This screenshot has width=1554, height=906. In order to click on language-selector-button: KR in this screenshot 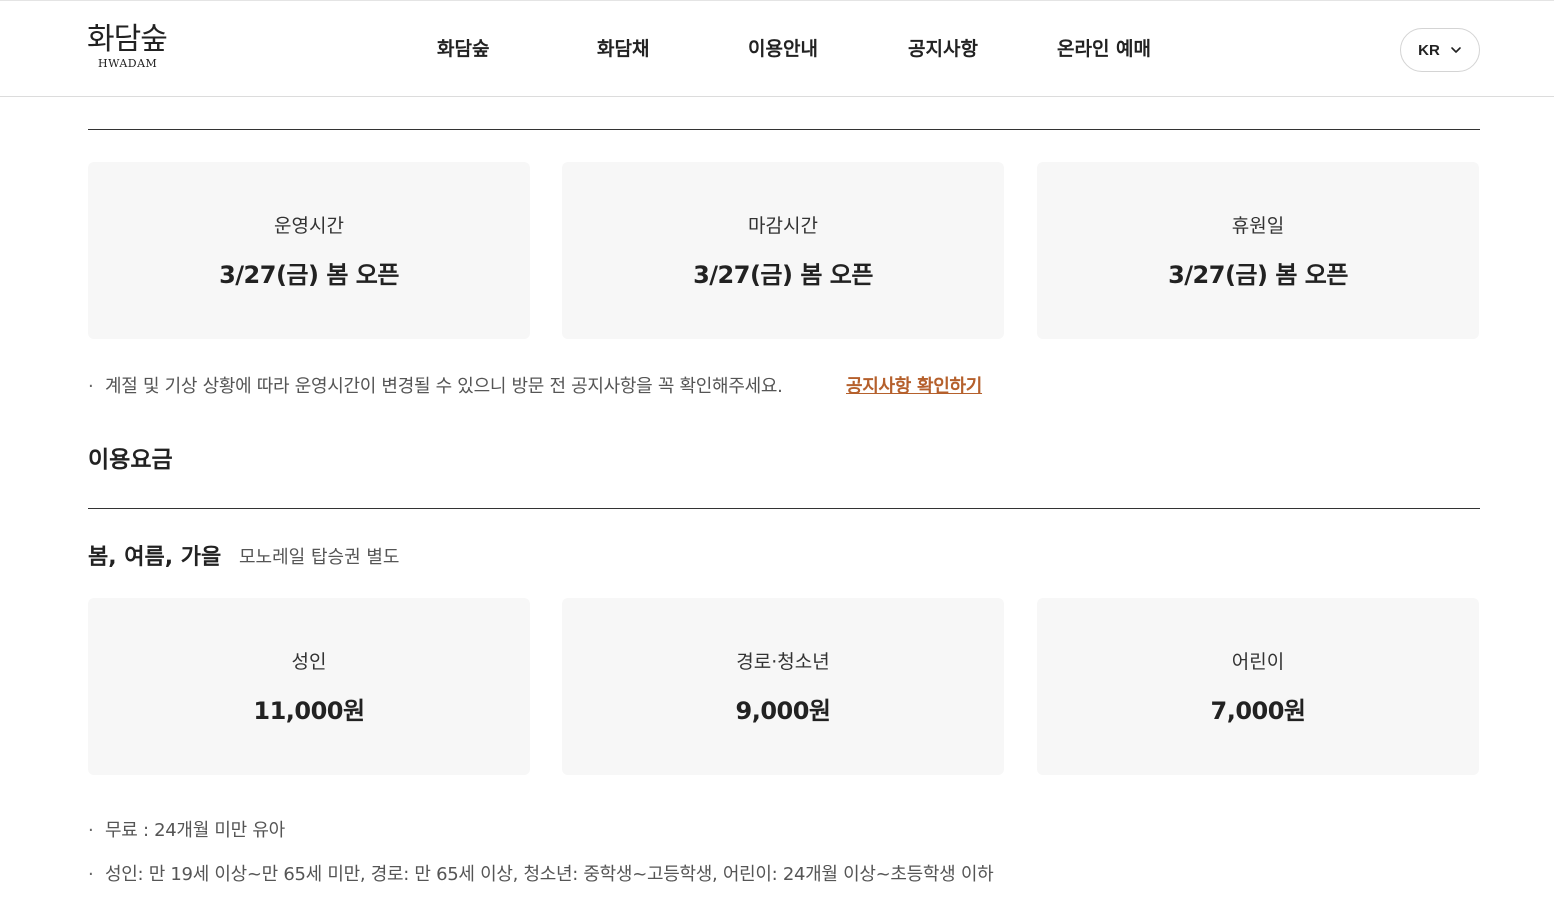, I will do `click(1440, 50)`.